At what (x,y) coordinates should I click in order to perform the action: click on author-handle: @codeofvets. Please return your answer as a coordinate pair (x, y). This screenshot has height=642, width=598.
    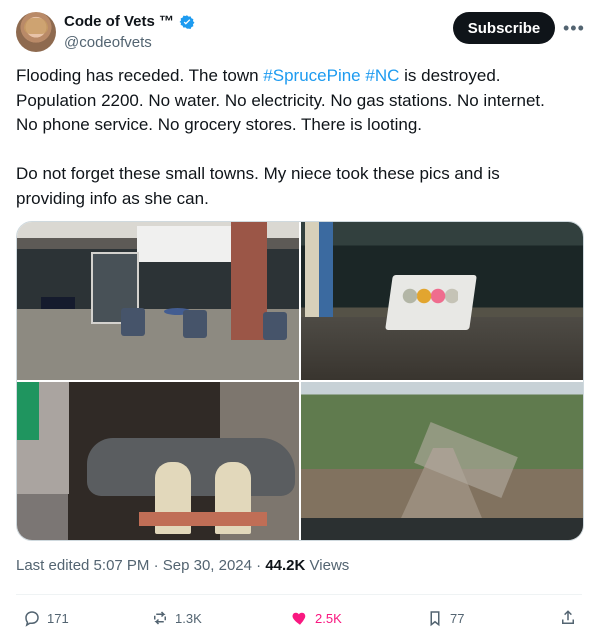
    Looking at the image, I should click on (108, 42).